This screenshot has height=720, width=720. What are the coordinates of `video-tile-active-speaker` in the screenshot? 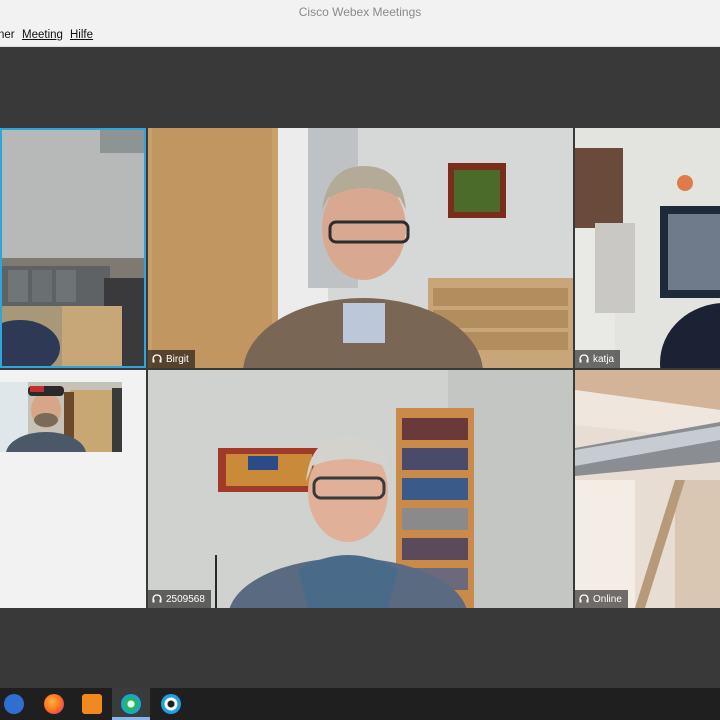 It's located at (73, 248).